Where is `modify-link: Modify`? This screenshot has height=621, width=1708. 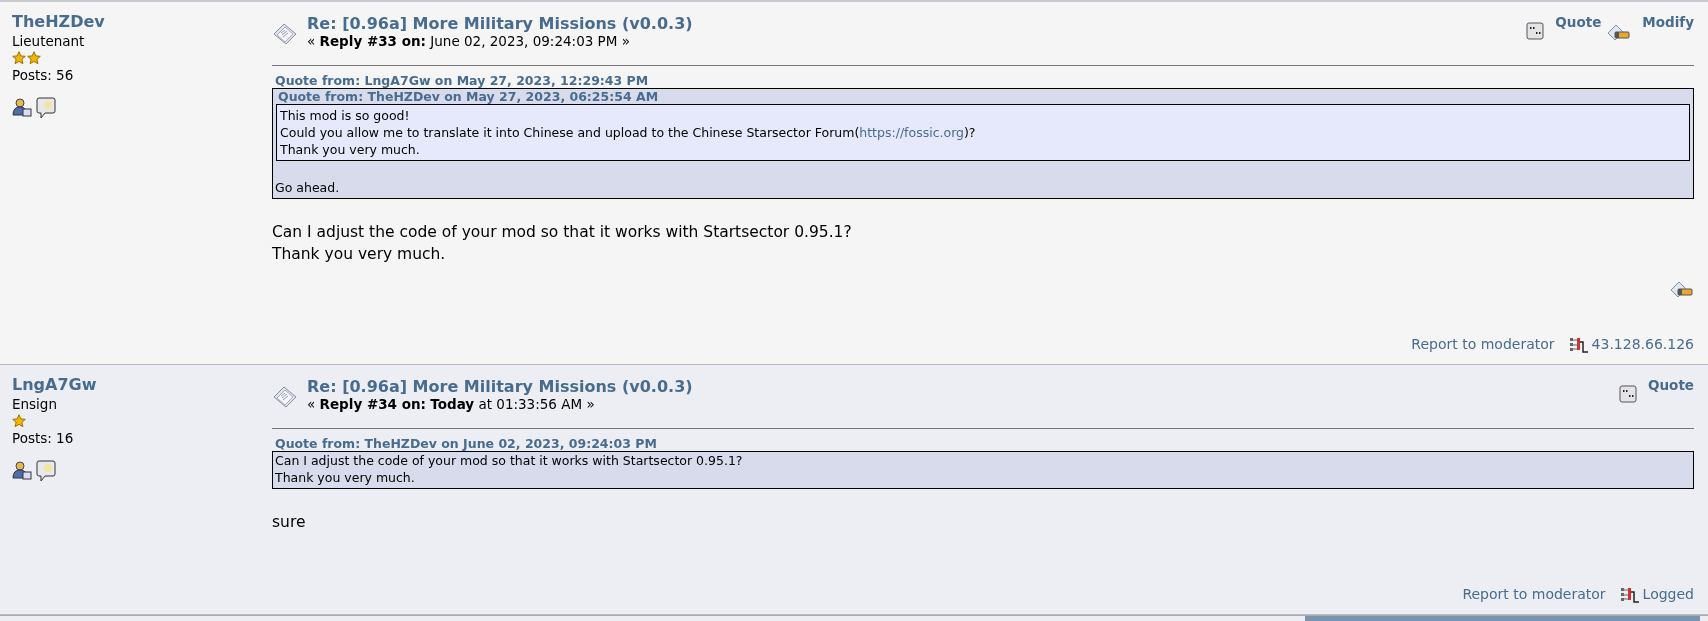
modify-link: Modify is located at coordinates (1668, 22).